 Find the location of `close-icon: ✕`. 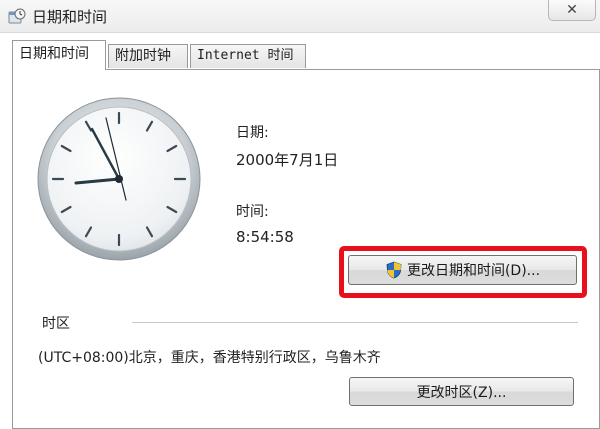

close-icon: ✕ is located at coordinates (572, 10).